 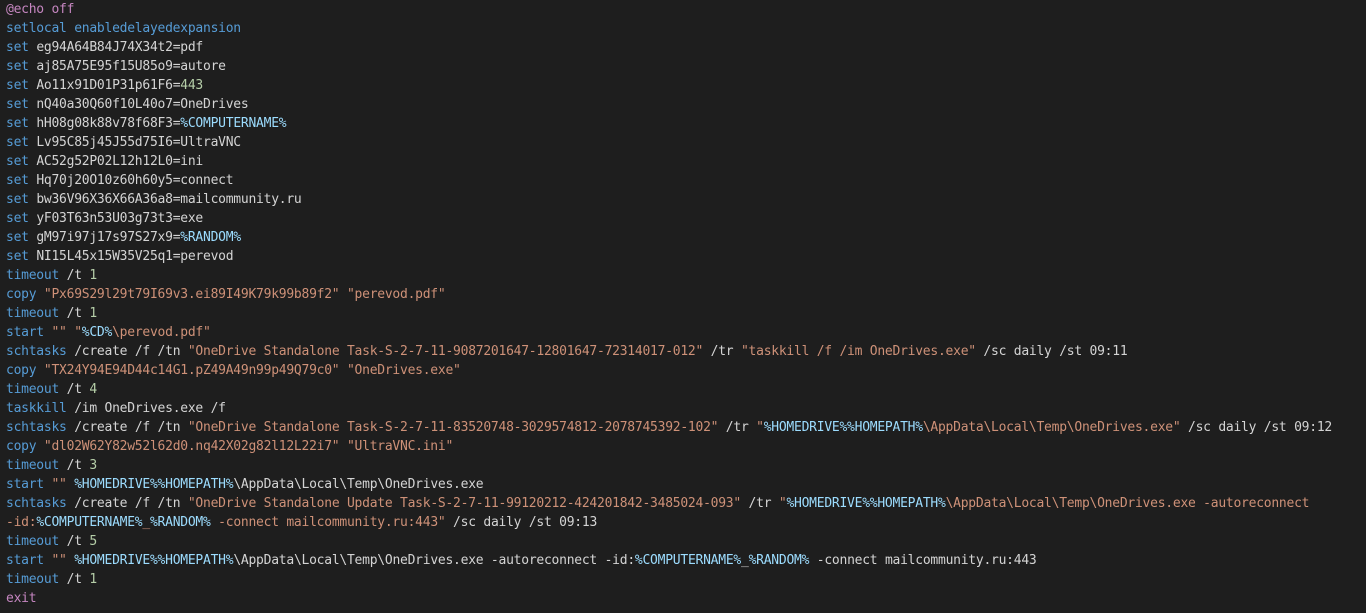 I want to click on code-token: /sc daily /st 09:12, so click(x=1256, y=427).